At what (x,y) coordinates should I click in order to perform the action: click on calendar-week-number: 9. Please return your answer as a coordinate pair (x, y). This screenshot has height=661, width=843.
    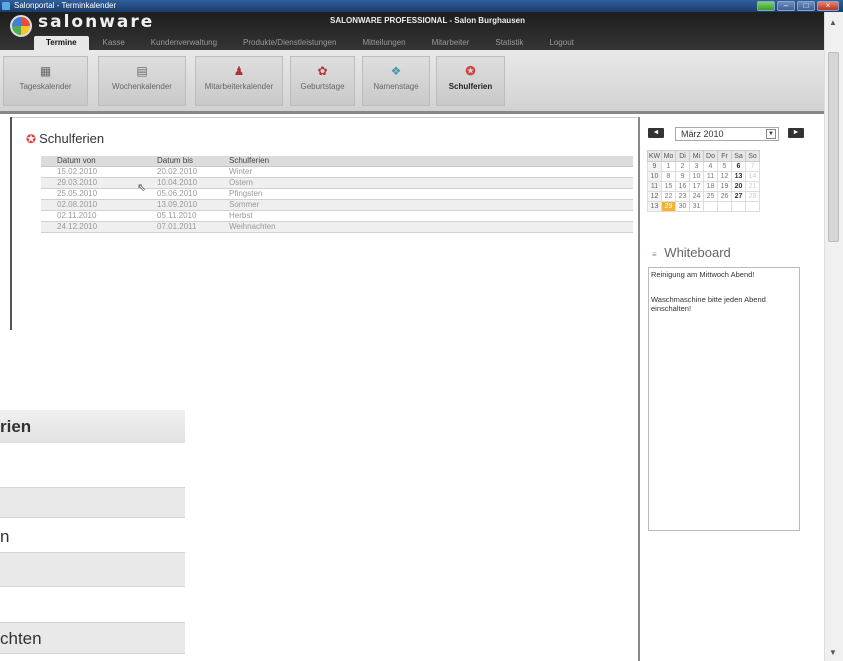
    Looking at the image, I should click on (654, 166).